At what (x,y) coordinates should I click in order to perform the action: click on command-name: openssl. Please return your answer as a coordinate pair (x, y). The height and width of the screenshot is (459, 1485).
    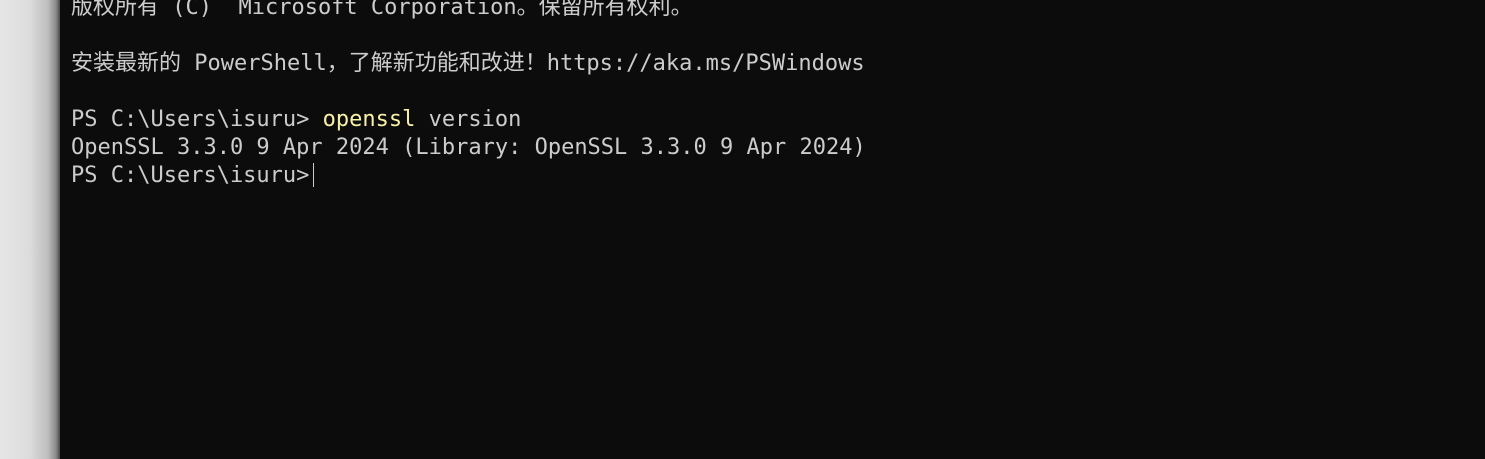
    Looking at the image, I should click on (369, 119).